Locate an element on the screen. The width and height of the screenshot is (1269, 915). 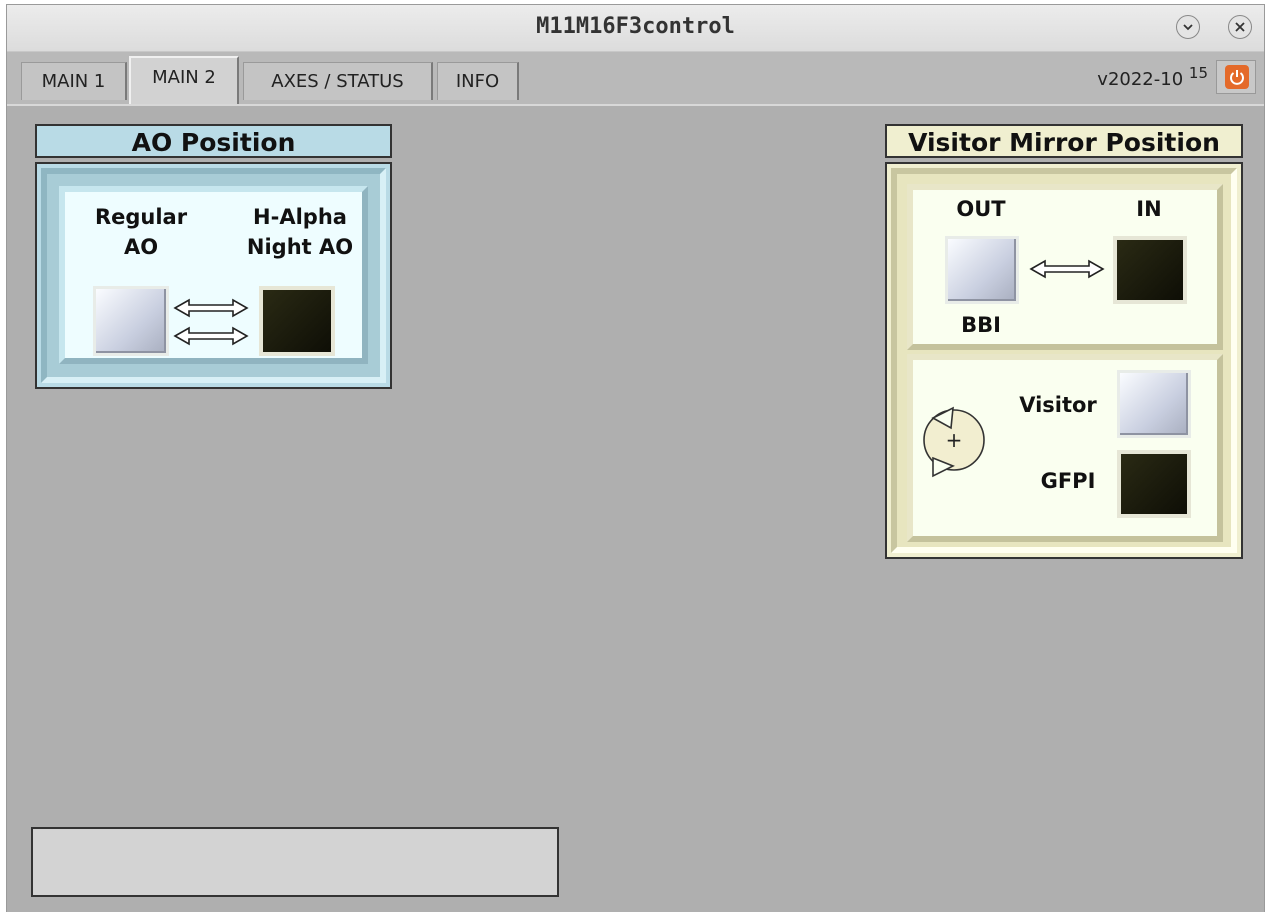
ao-position-panel: Regular AO H-Alpha Night AO is located at coordinates (213, 275).